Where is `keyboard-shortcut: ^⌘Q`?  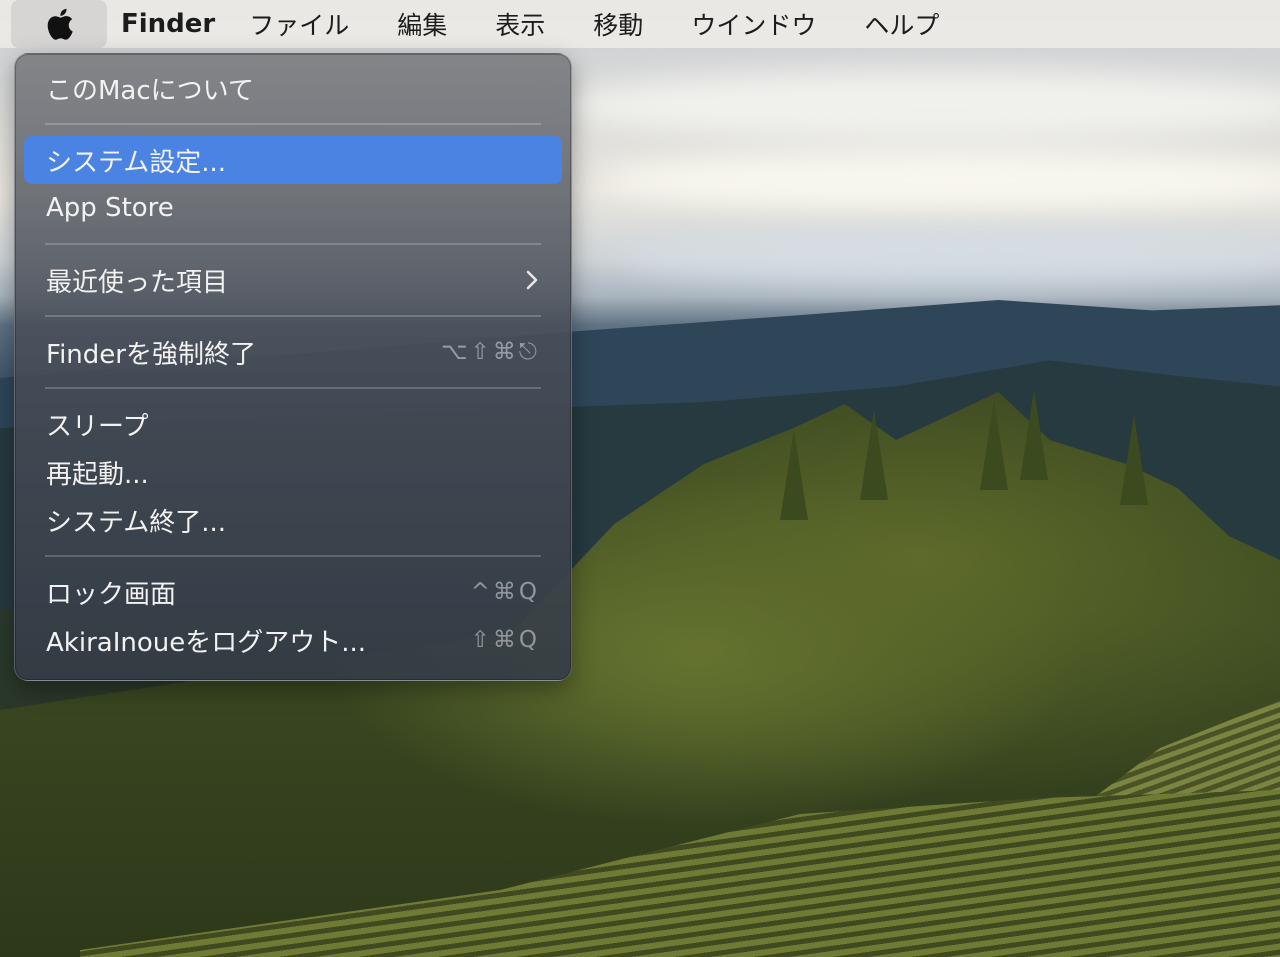
keyboard-shortcut: ^⌘Q is located at coordinates (505, 592).